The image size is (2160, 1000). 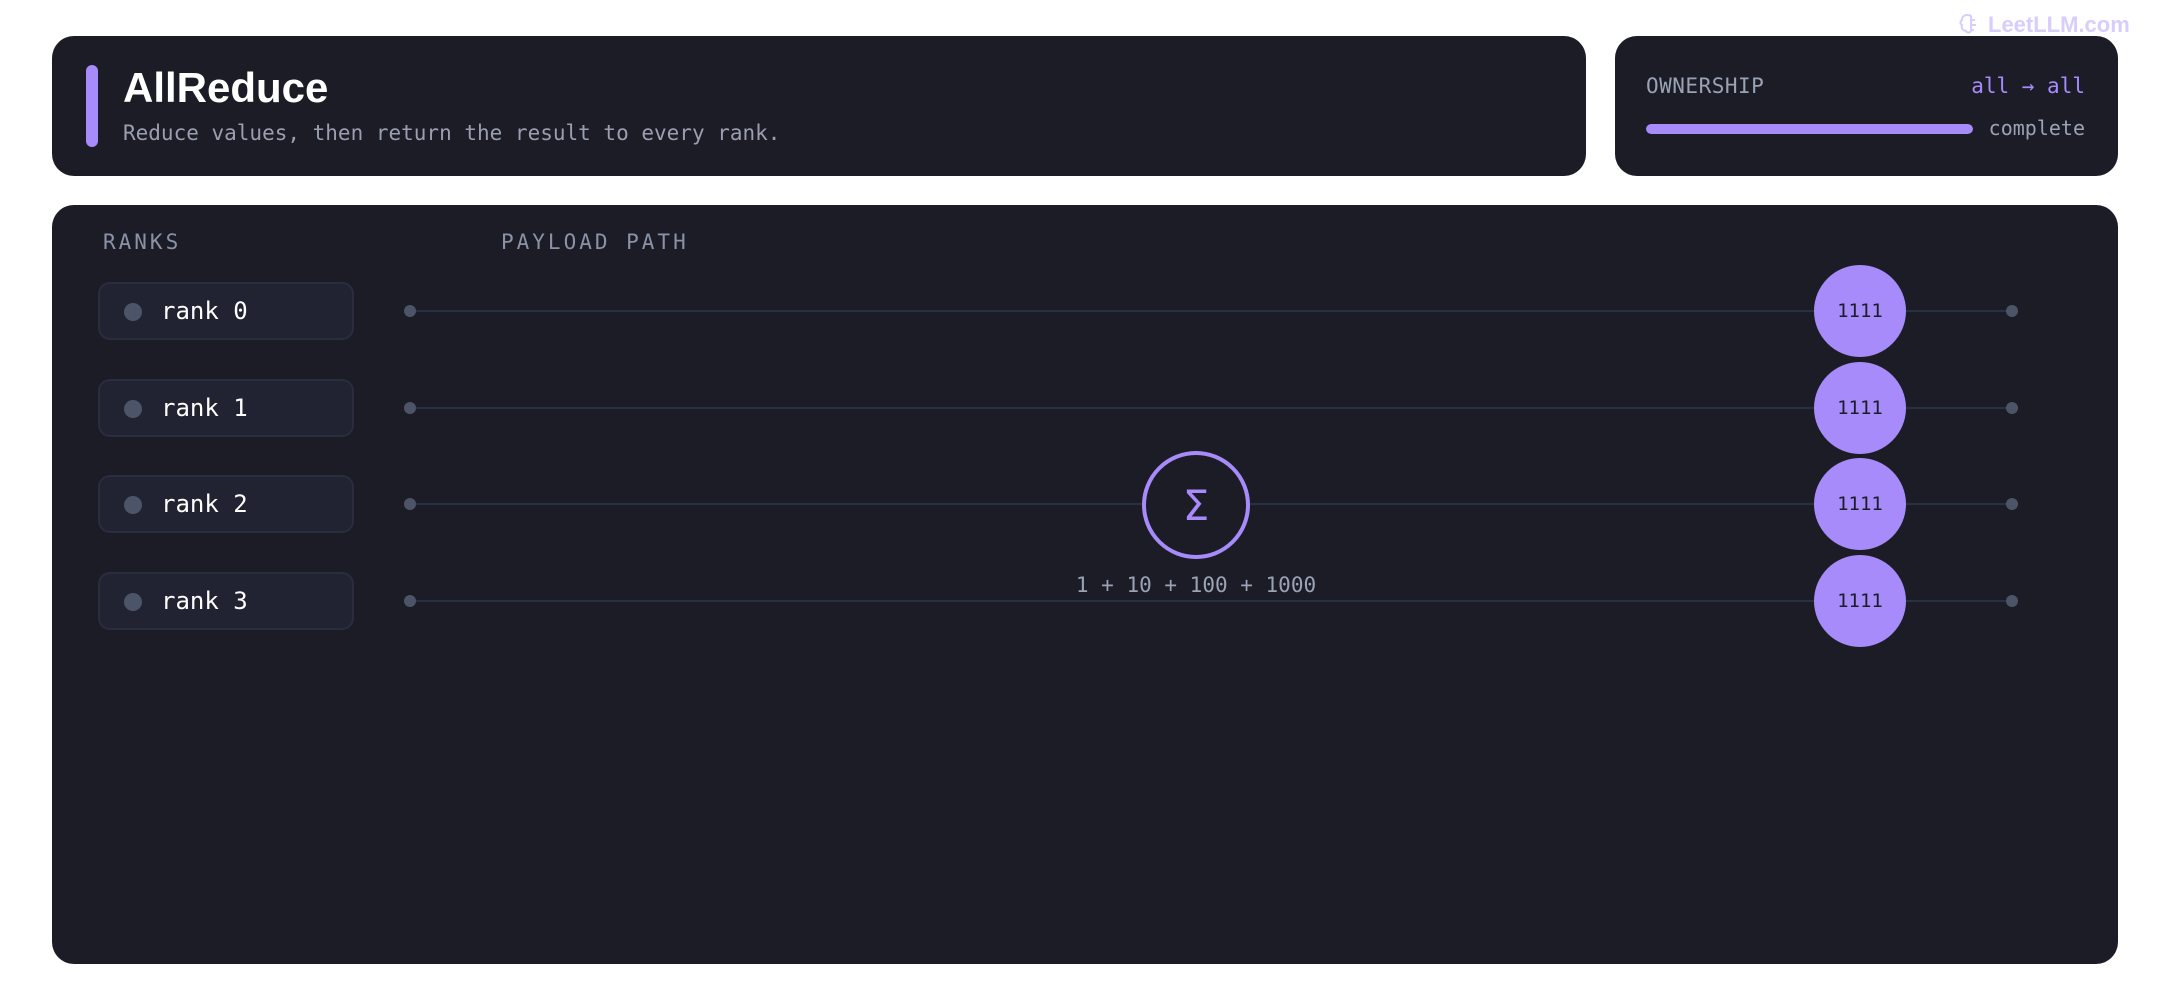 I want to click on ownership-card: OWNERSHIP all → all complete, so click(x=1866, y=106).